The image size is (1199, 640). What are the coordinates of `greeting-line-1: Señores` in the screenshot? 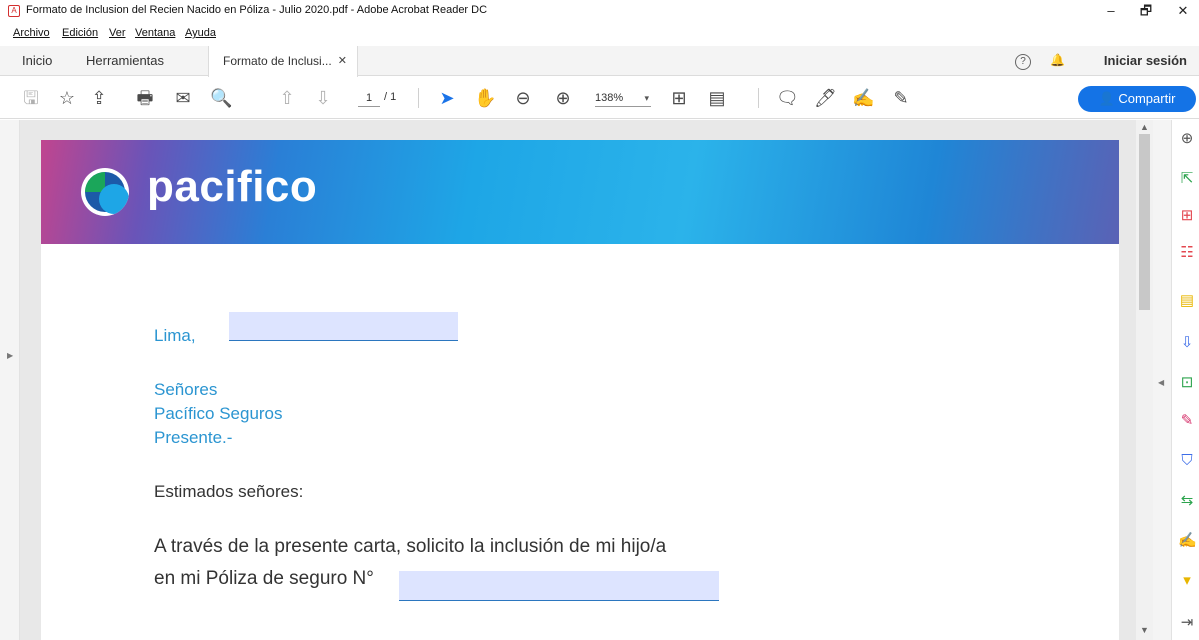 It's located at (186, 389).